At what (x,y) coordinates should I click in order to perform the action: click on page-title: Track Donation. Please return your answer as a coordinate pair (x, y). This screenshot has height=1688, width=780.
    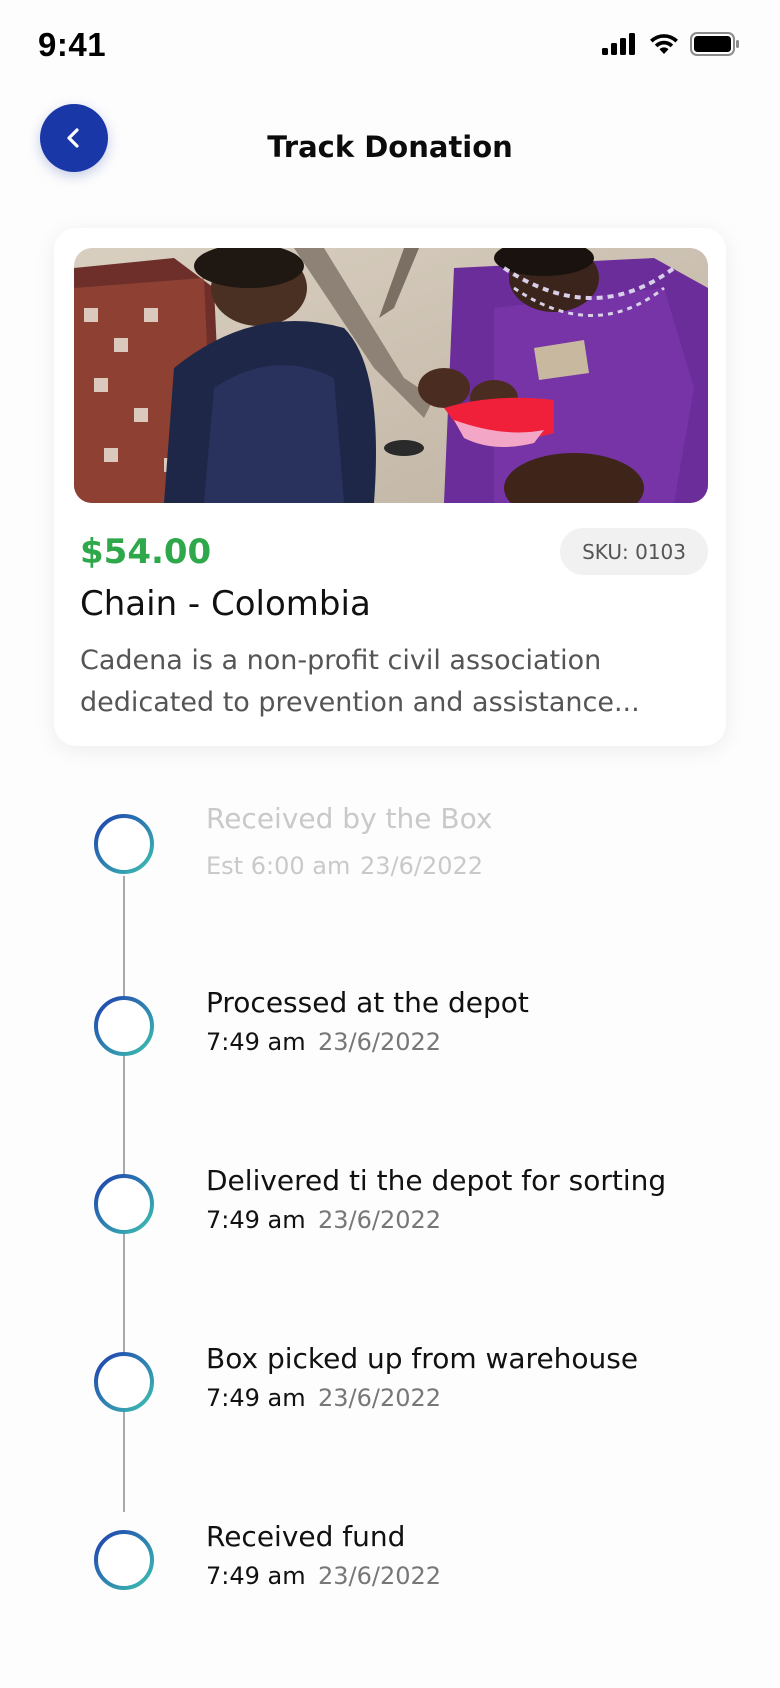
    Looking at the image, I should click on (390, 147).